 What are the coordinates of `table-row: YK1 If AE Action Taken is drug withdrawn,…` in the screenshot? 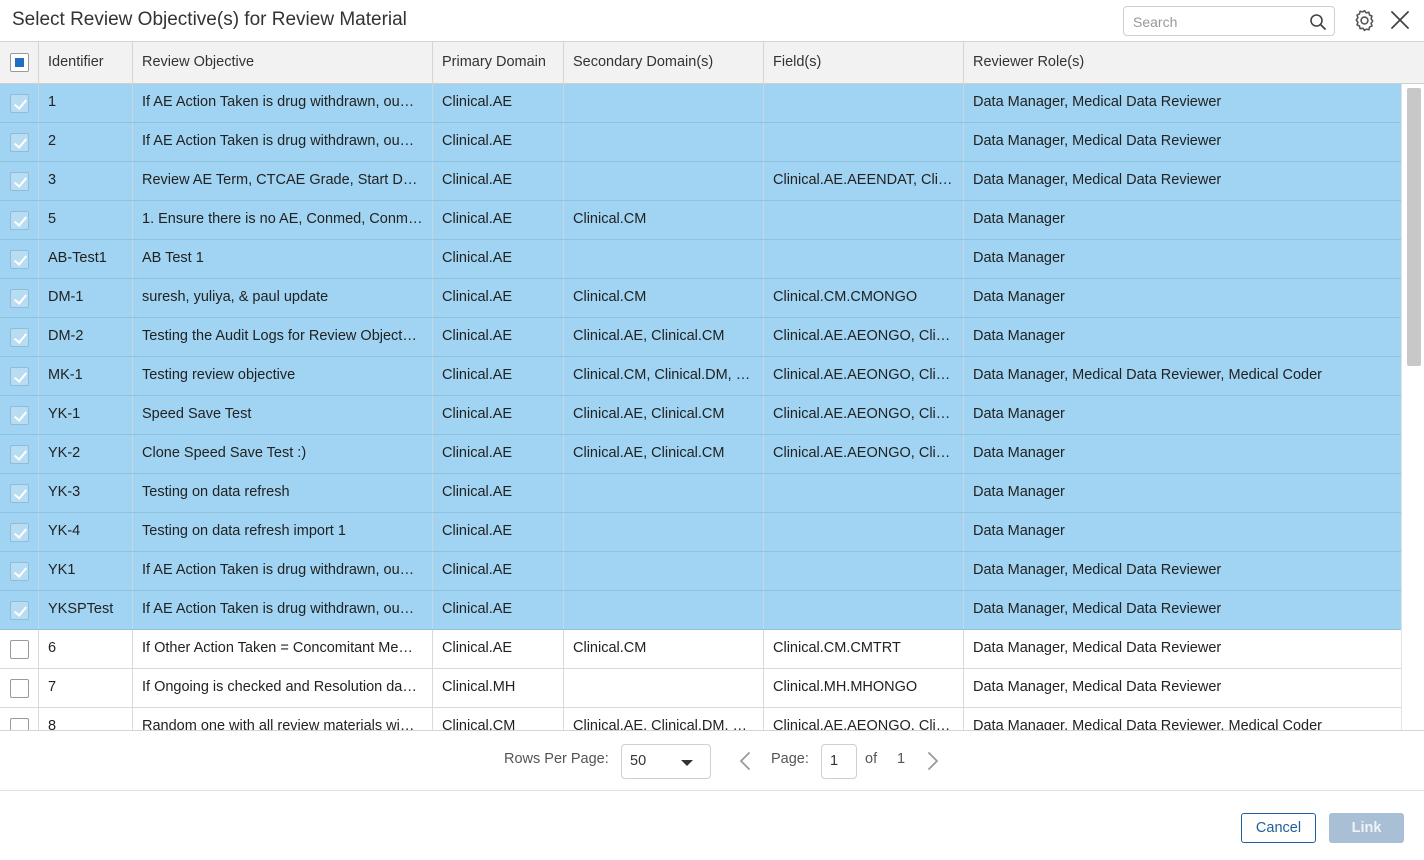 It's located at (700, 571).